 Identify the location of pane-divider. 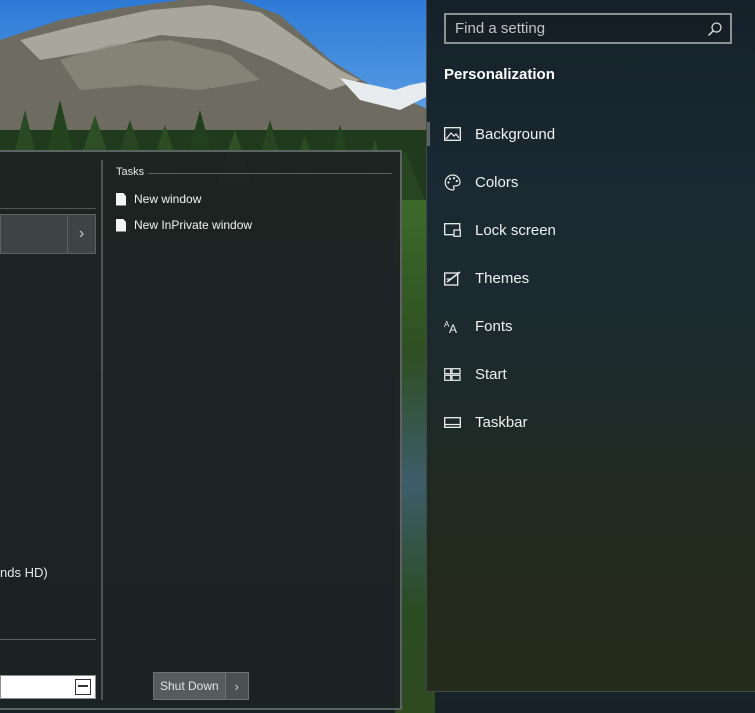
(102, 430).